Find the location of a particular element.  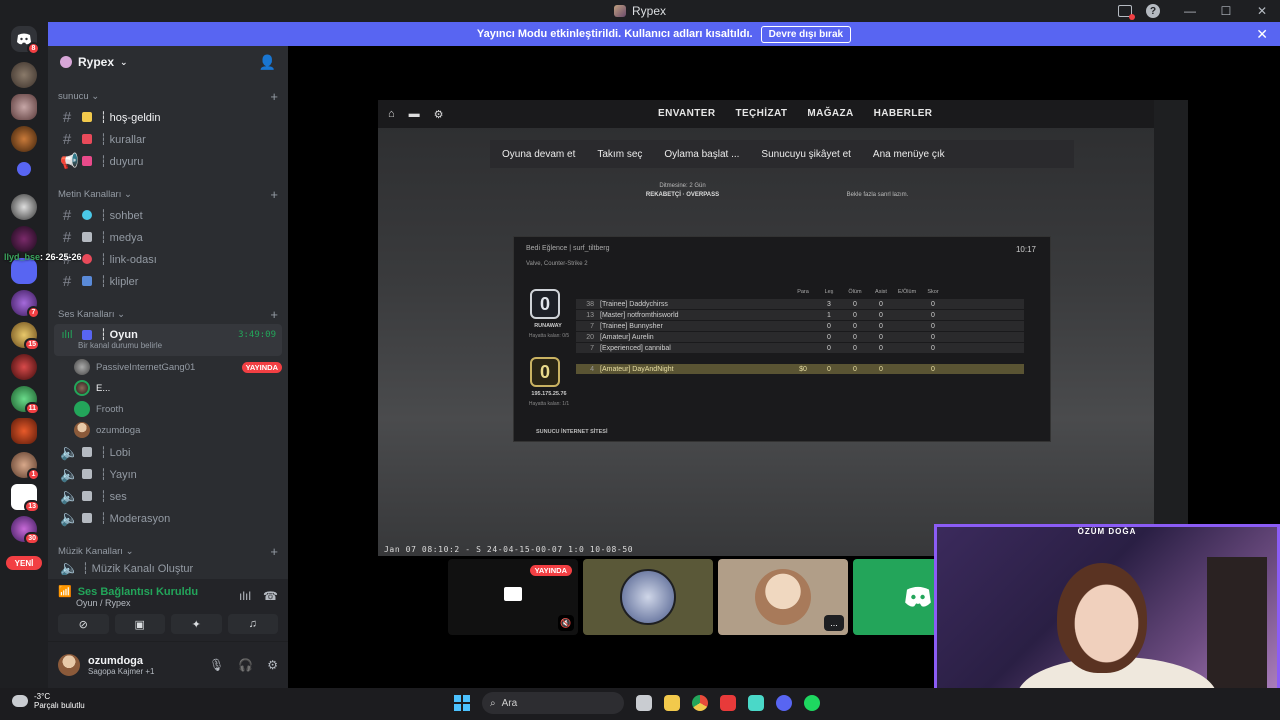

participant-tile is located at coordinates (648, 597).